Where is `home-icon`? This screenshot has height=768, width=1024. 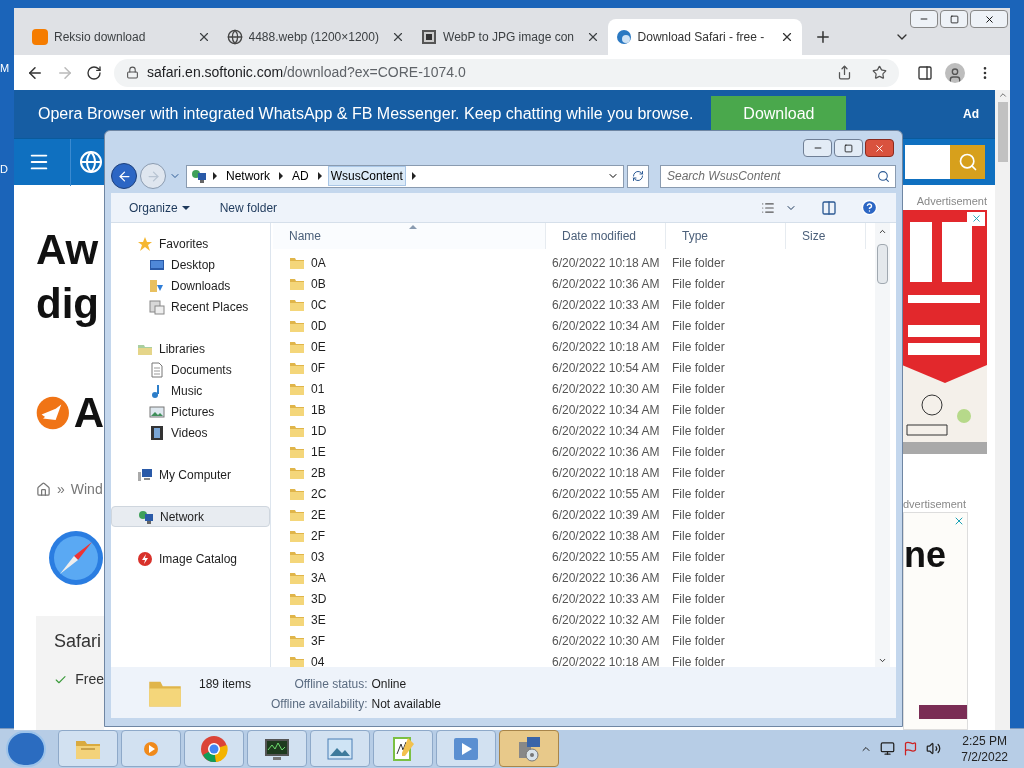
home-icon is located at coordinates (43, 489).